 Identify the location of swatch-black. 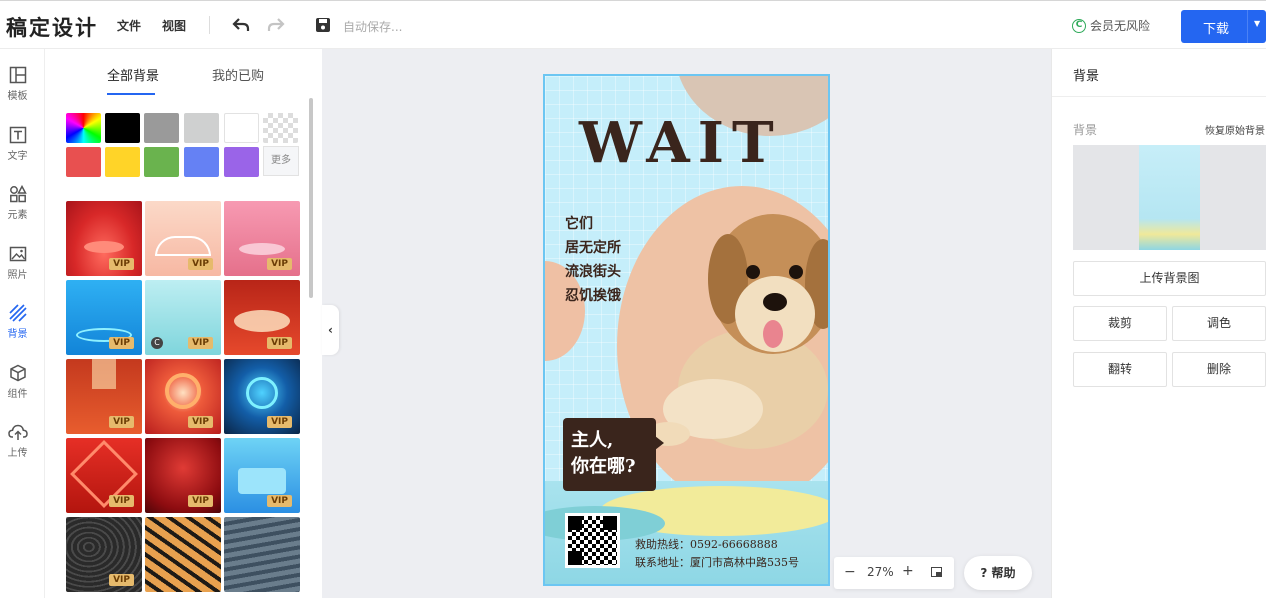
(122, 128).